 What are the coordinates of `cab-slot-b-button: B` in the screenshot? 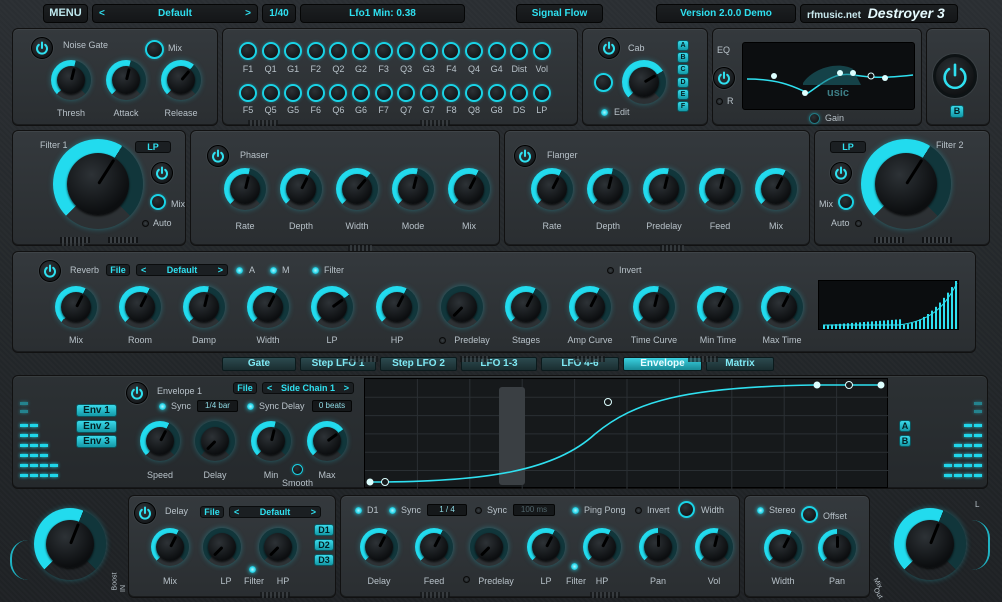 It's located at (683, 58).